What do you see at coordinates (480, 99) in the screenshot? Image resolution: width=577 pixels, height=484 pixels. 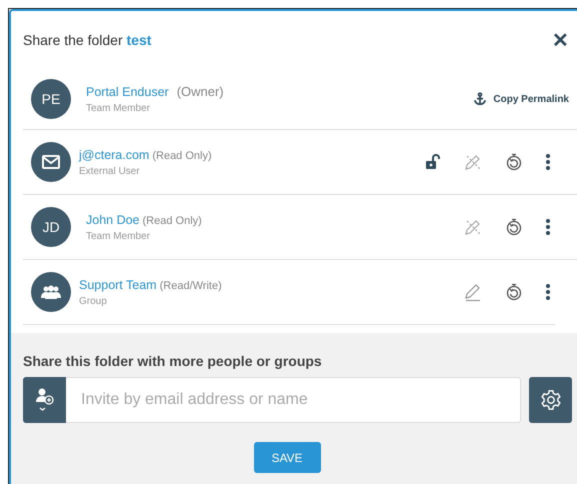 I see `anchor-icon` at bounding box center [480, 99].